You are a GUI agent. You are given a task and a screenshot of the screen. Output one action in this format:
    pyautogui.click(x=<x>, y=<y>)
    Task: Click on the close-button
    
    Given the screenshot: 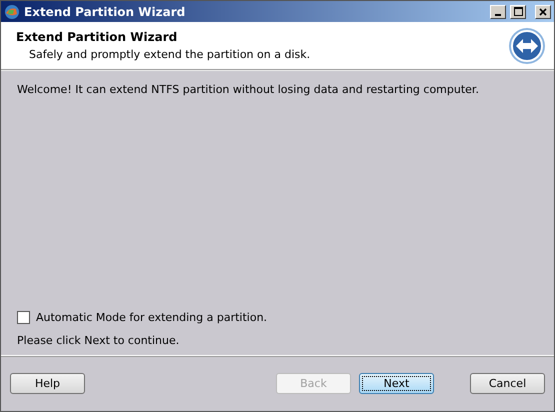 What is the action you would take?
    pyautogui.click(x=543, y=11)
    